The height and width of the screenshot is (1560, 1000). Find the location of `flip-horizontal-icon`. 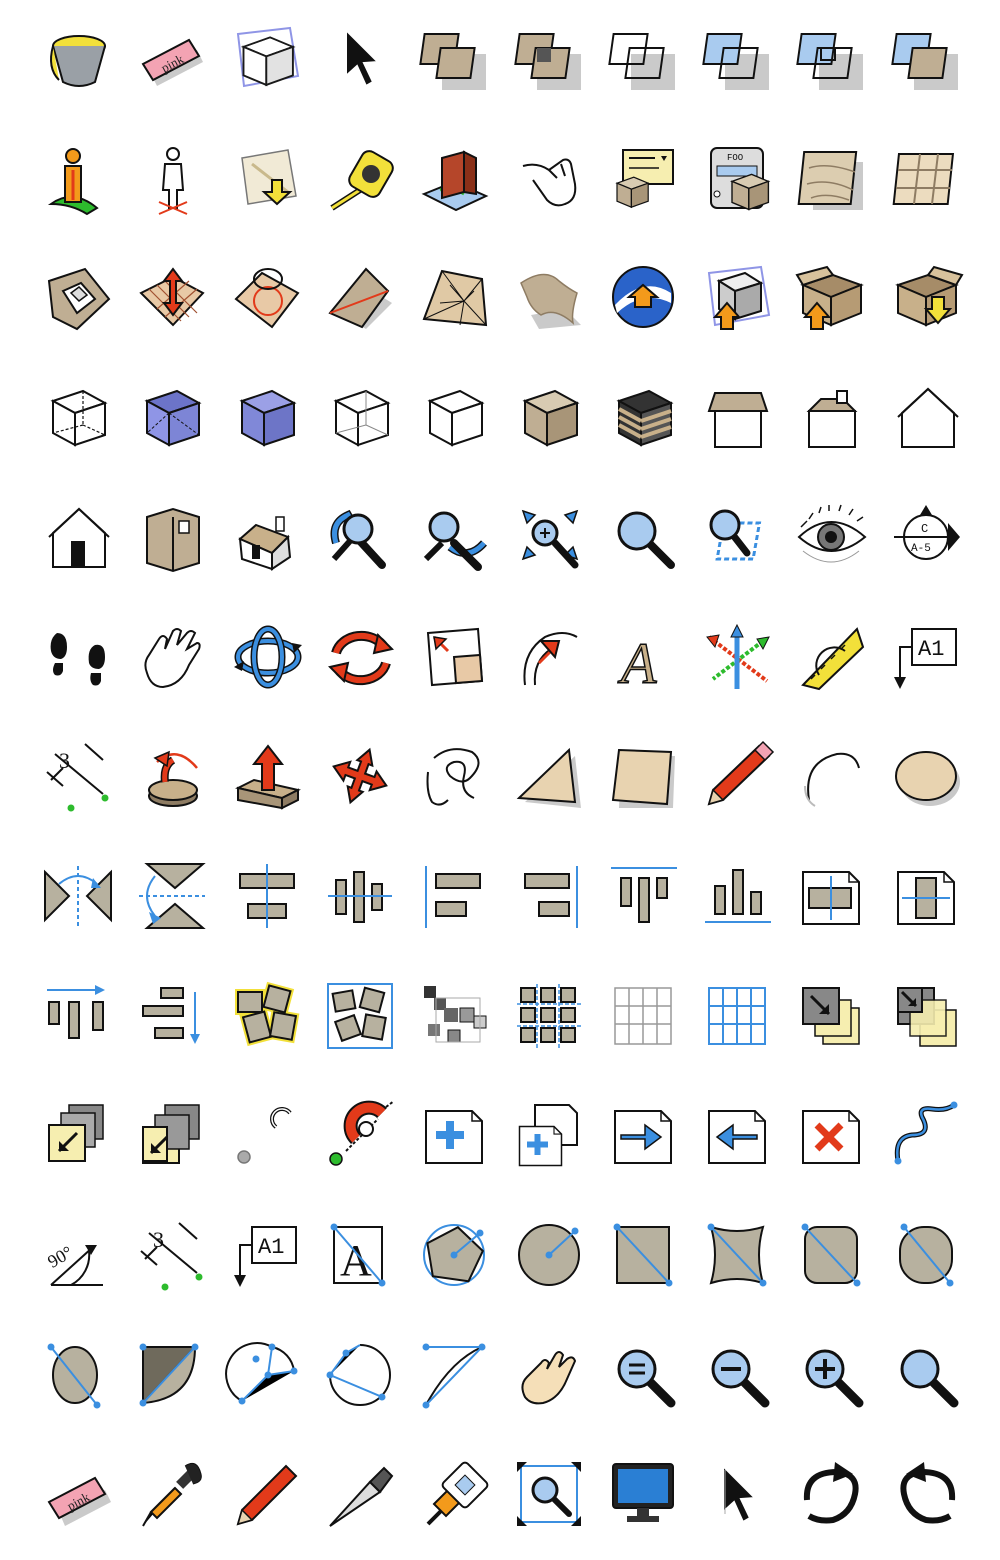

flip-horizontal-icon is located at coordinates (78, 897).